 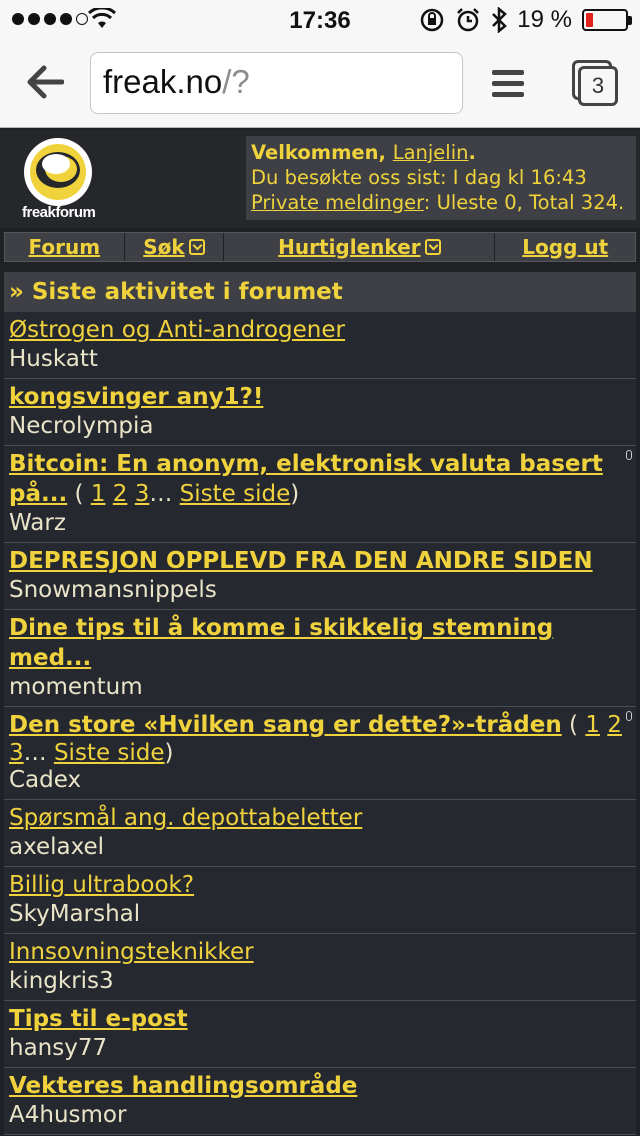 What do you see at coordinates (76, 687) in the screenshot?
I see `last-poster: momentum` at bounding box center [76, 687].